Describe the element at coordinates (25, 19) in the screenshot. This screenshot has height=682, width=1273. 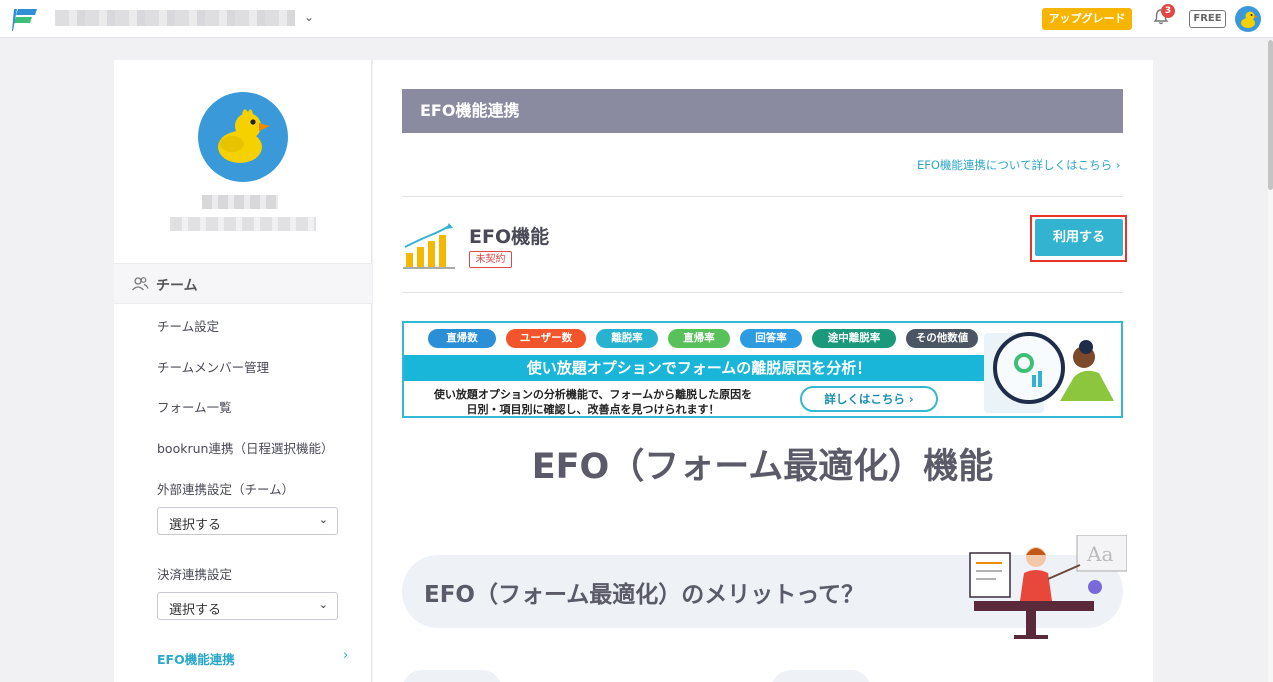
I see `app-logo-icon` at that location.